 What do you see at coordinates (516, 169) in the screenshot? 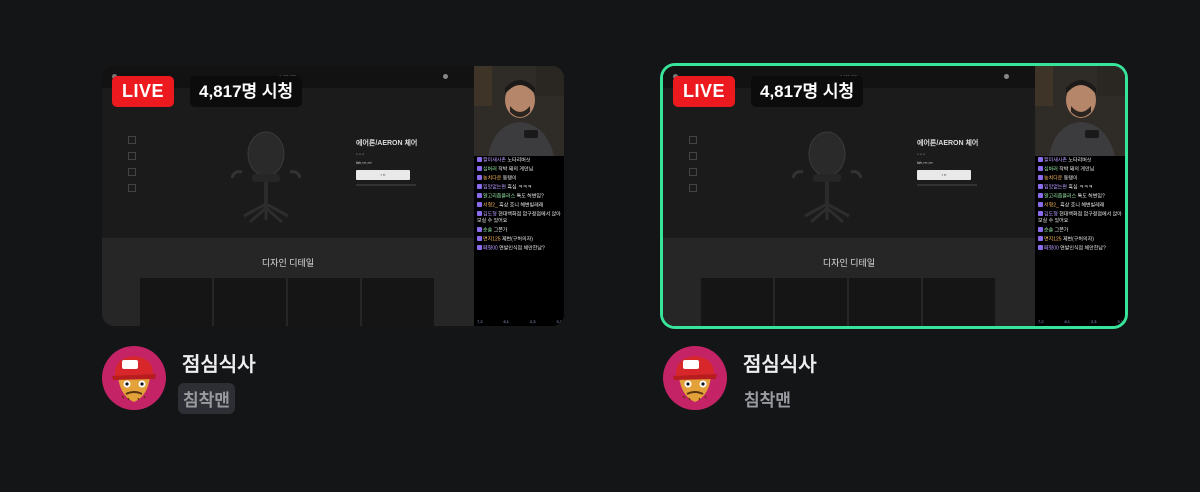
I see `chat-text: 작박 돼의 게안님` at bounding box center [516, 169].